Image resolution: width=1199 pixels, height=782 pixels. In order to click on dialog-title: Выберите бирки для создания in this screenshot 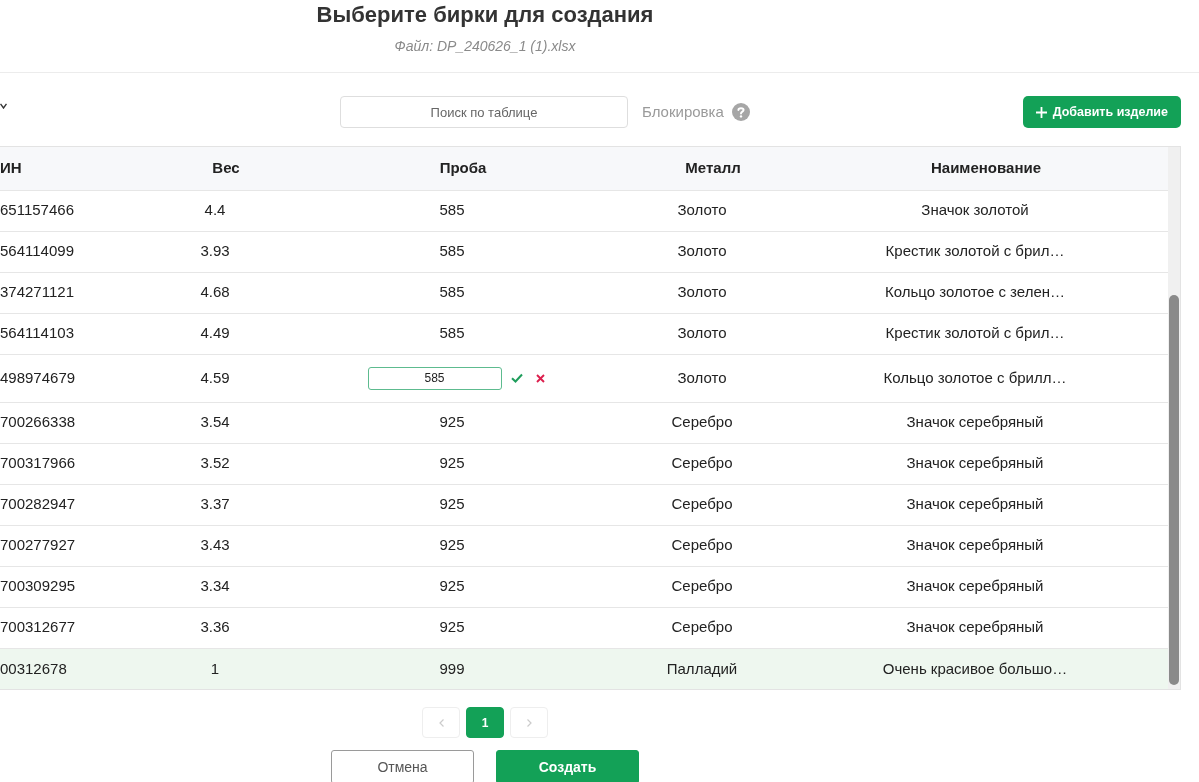, I will do `click(485, 15)`.